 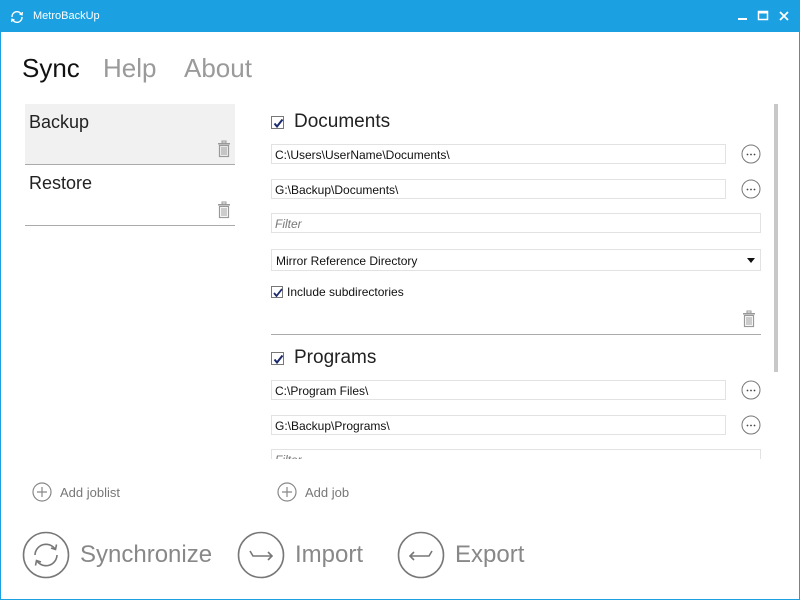 I want to click on source-path-field: C:\Users\UserName\Documents\, so click(x=498, y=154).